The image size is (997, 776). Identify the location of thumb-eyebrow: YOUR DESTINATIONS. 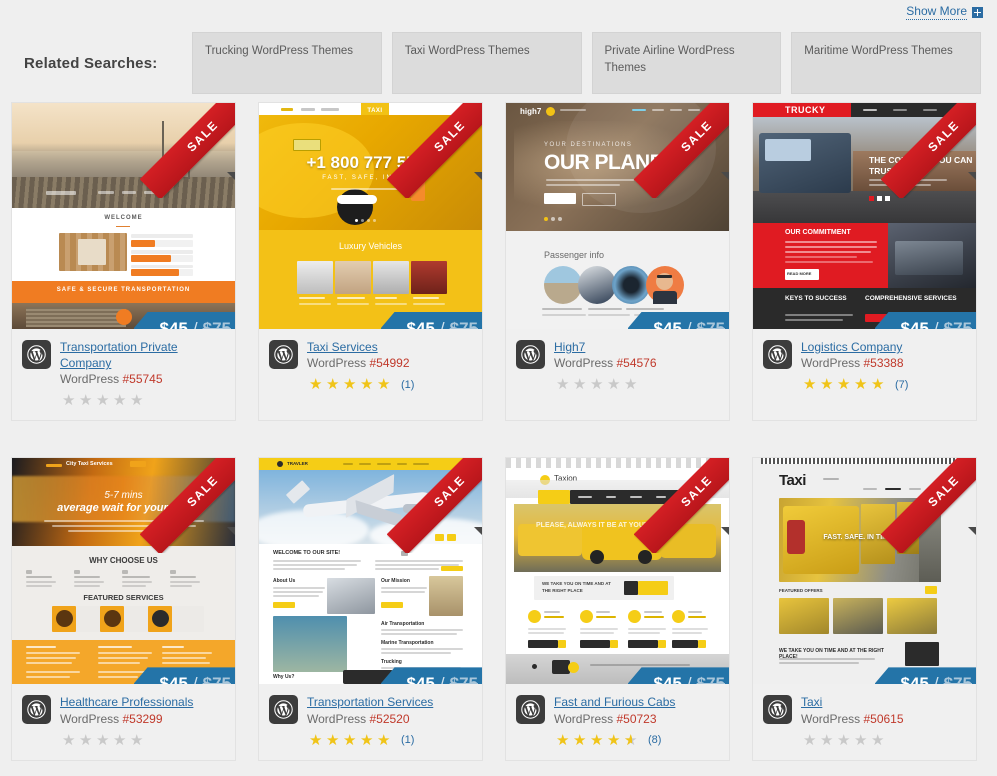
(588, 145).